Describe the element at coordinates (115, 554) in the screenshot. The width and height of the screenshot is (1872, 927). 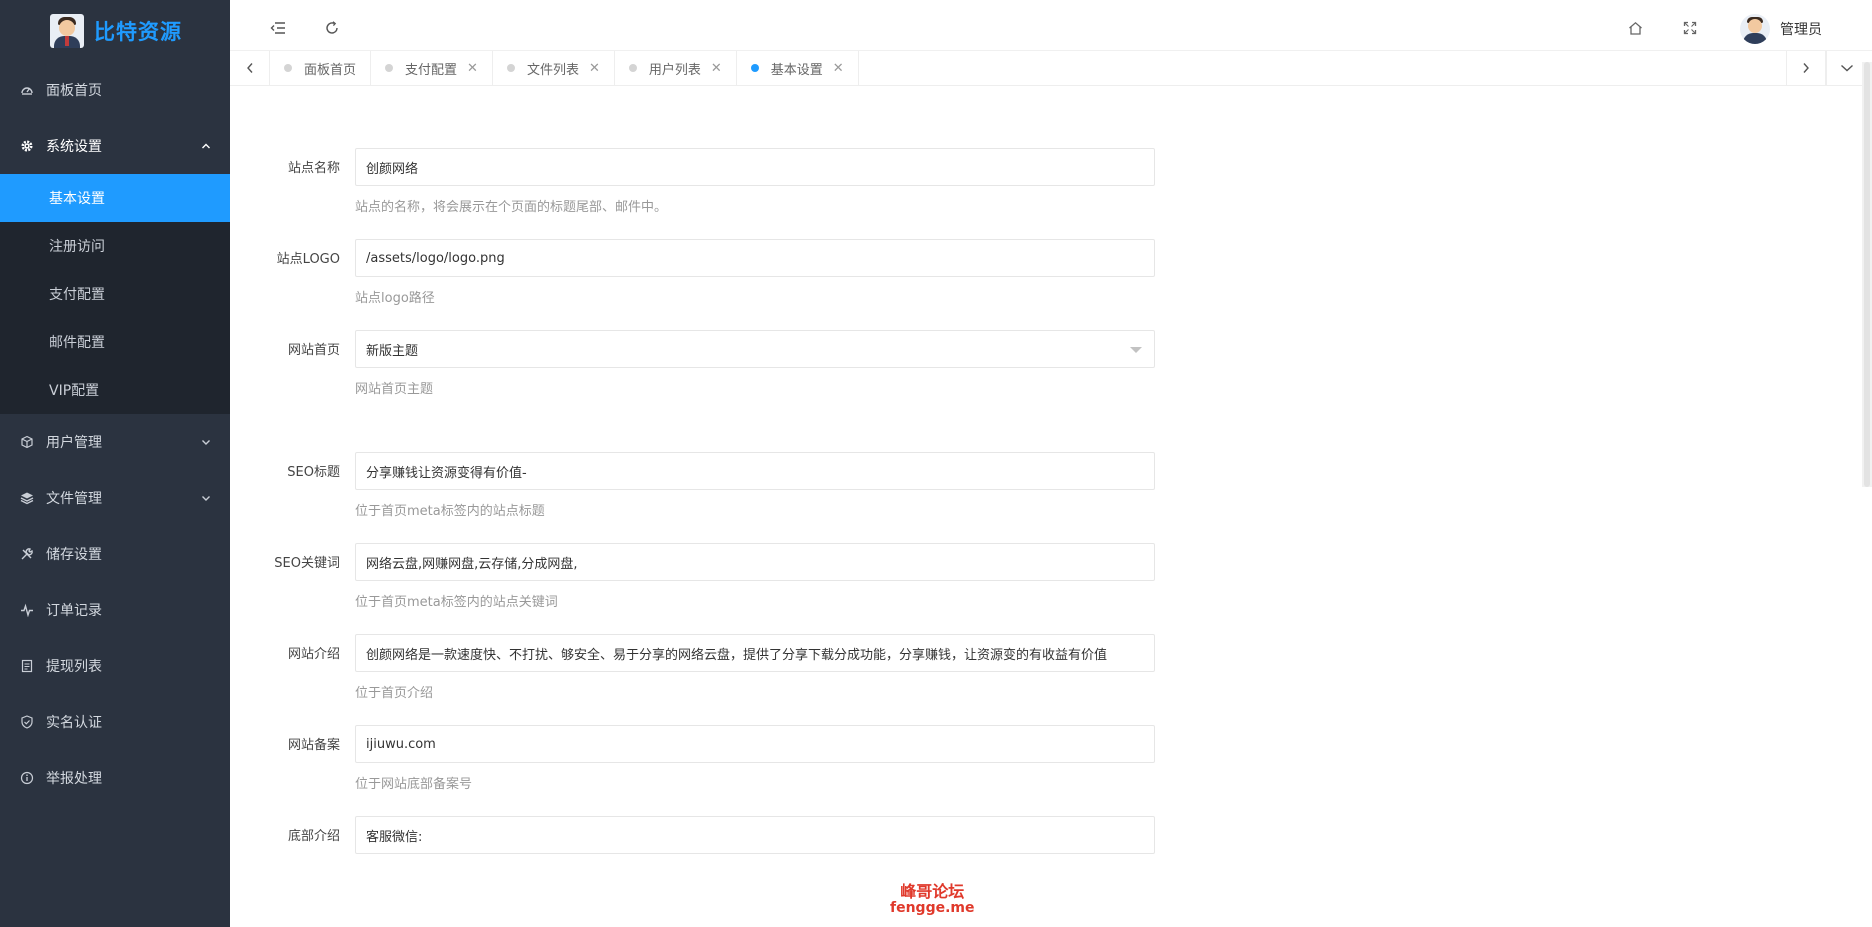
I see `sidebar-item-storage-settings: 储存设置` at that location.